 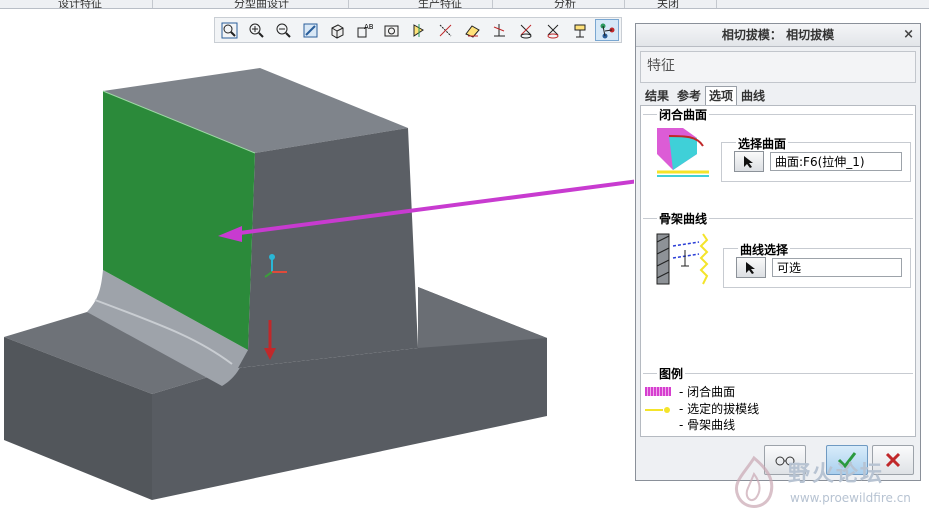 I want to click on legend-text-closed-surface: - 闭合曲面, so click(x=707, y=392).